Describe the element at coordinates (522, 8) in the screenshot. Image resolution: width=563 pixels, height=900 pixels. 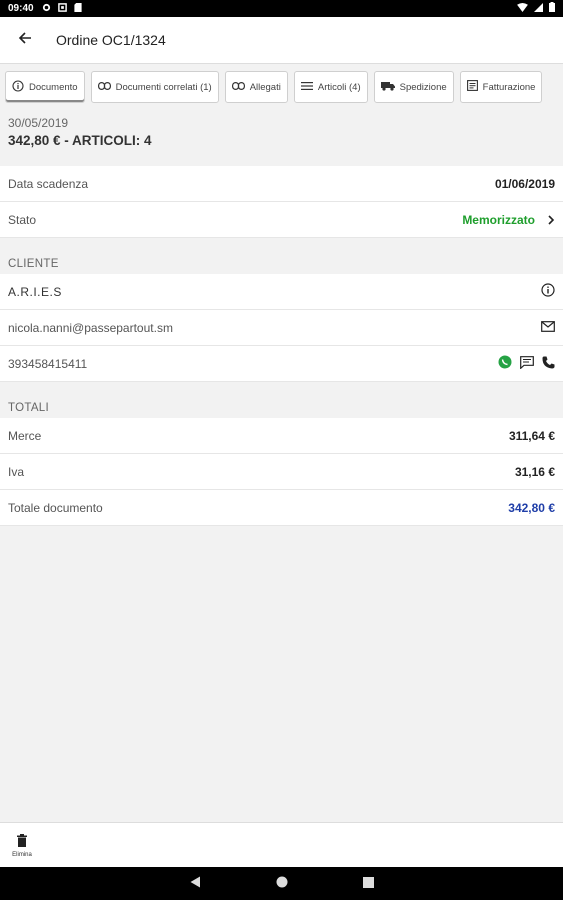
I see `wifi-icon` at that location.